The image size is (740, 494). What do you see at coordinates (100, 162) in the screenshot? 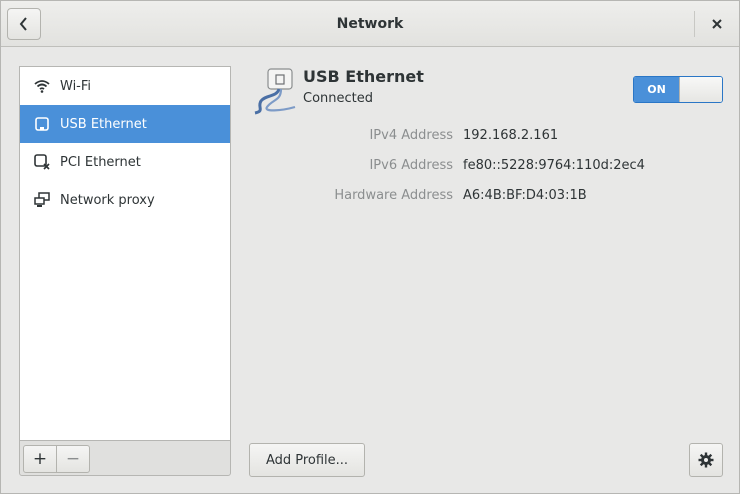
I see `sidebar-item-label: PCI Ethernet` at bounding box center [100, 162].